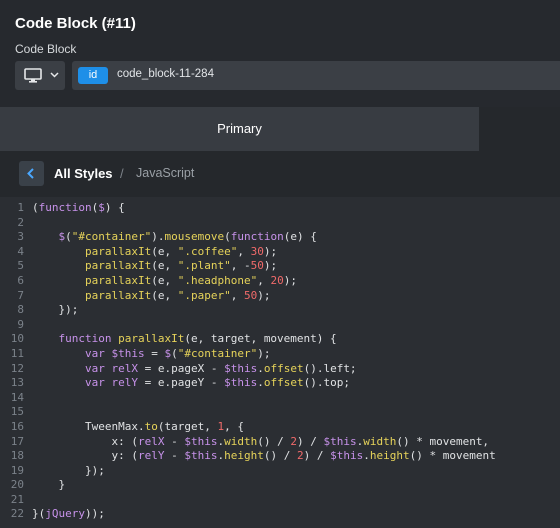 The image size is (560, 528). Describe the element at coordinates (154, 252) in the screenshot. I see `code-line-text: parallaxIt(e, ".coffee", 30);` at that location.